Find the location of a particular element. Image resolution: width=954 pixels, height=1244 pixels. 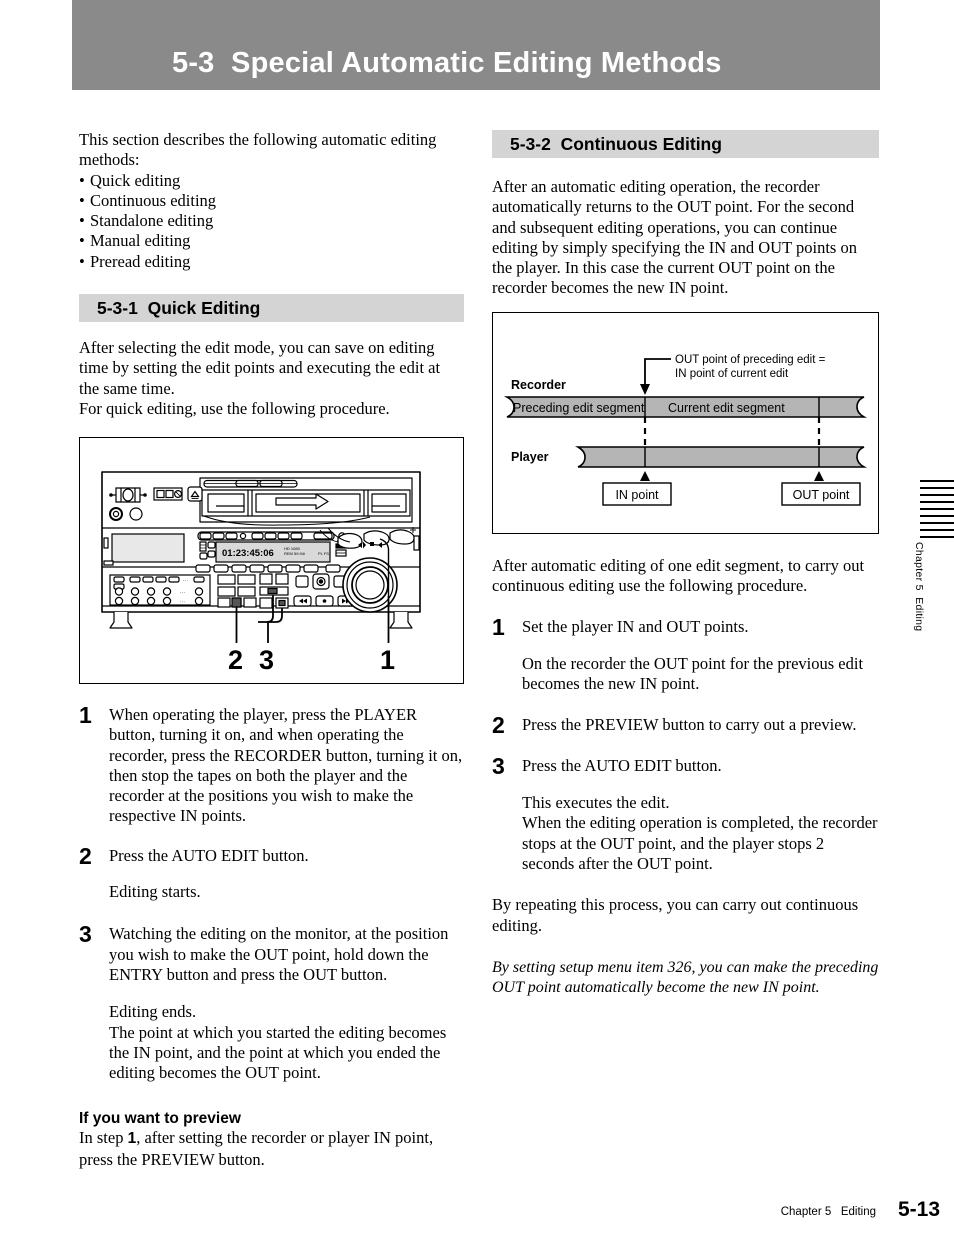

vtr-front-panel-figure: 01:23:45:06 HD 1080 REM 59.94i PL FS ··· is located at coordinates (271, 560).